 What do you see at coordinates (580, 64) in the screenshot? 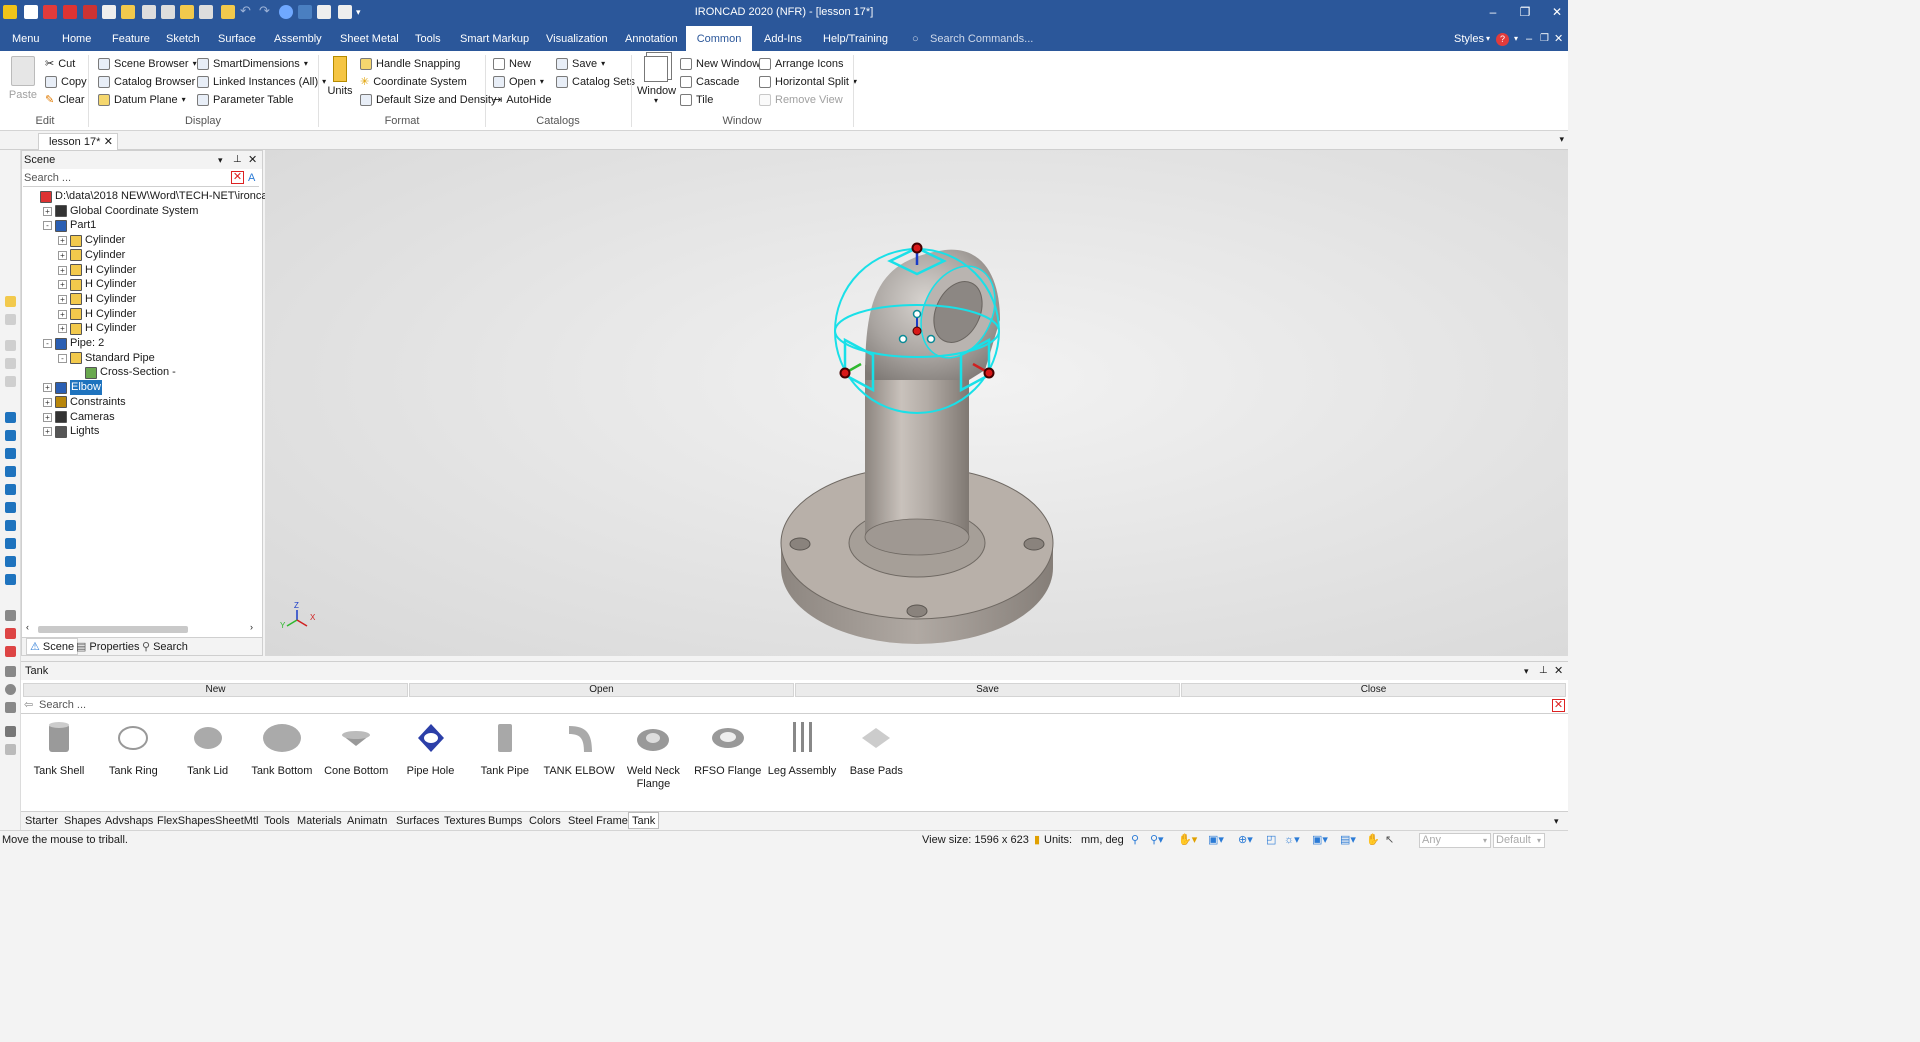
I see `catalog-save-button: Save ▾` at bounding box center [580, 64].